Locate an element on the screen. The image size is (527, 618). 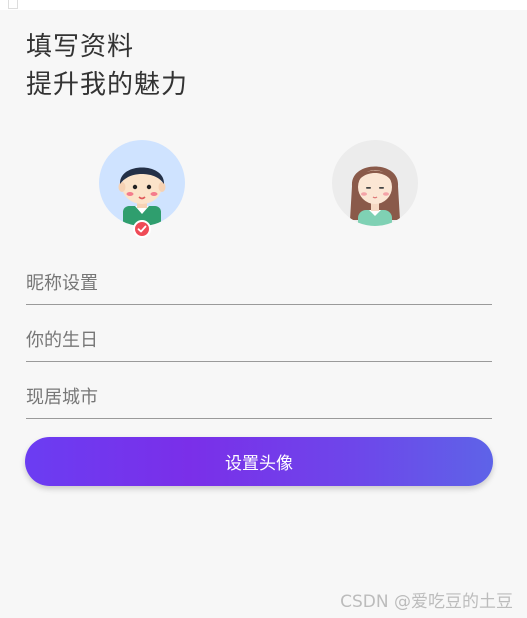
nickname-field is located at coordinates (259, 283).